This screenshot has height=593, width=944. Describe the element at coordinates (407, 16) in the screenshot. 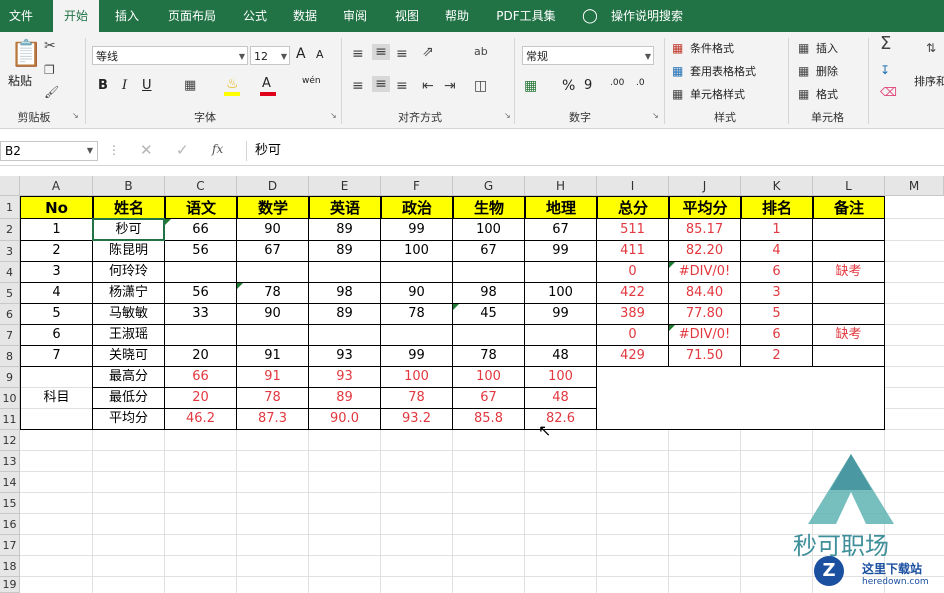

I see `tab-view: 视图` at that location.